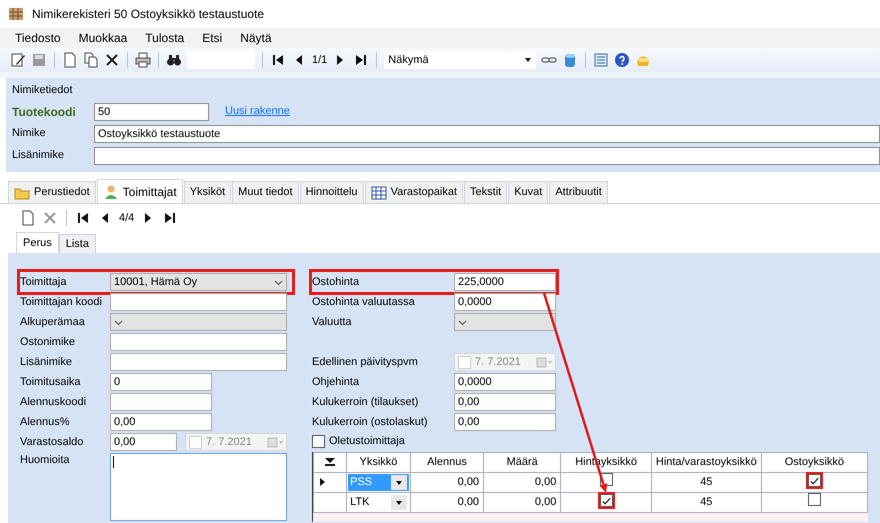 This screenshot has height=523, width=880. What do you see at coordinates (44, 112) in the screenshot?
I see `field-label: Tuotekoodi` at bounding box center [44, 112].